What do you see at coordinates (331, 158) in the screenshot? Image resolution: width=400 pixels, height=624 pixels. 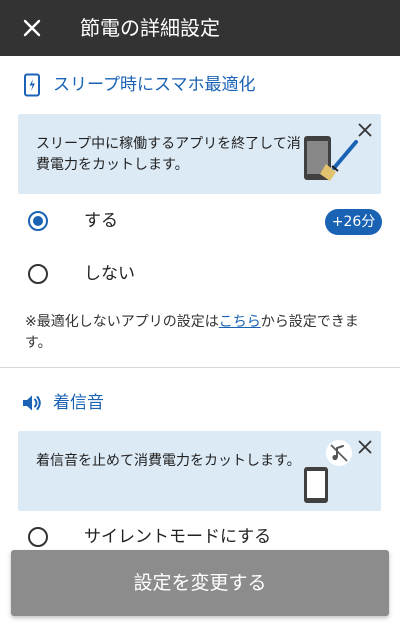 I see `phone-broom-illustration` at bounding box center [331, 158].